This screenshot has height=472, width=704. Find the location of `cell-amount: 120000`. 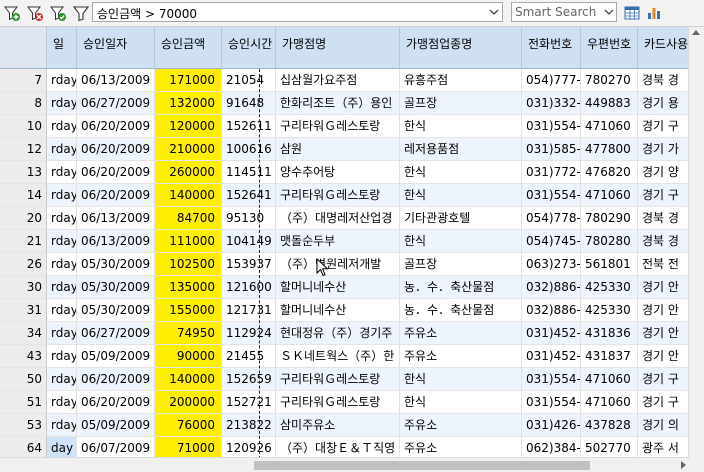

cell-amount: 120000 is located at coordinates (188, 126).